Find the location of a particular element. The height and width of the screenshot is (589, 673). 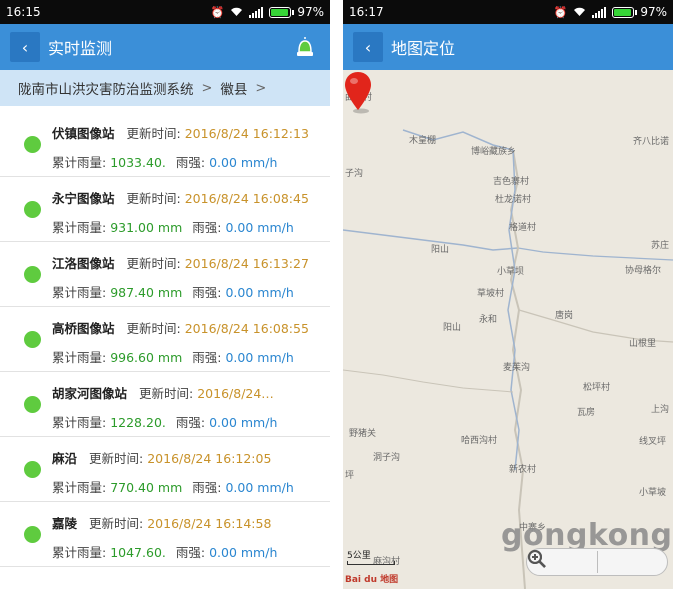

rain-total-value: 1033.40. is located at coordinates (138, 162).